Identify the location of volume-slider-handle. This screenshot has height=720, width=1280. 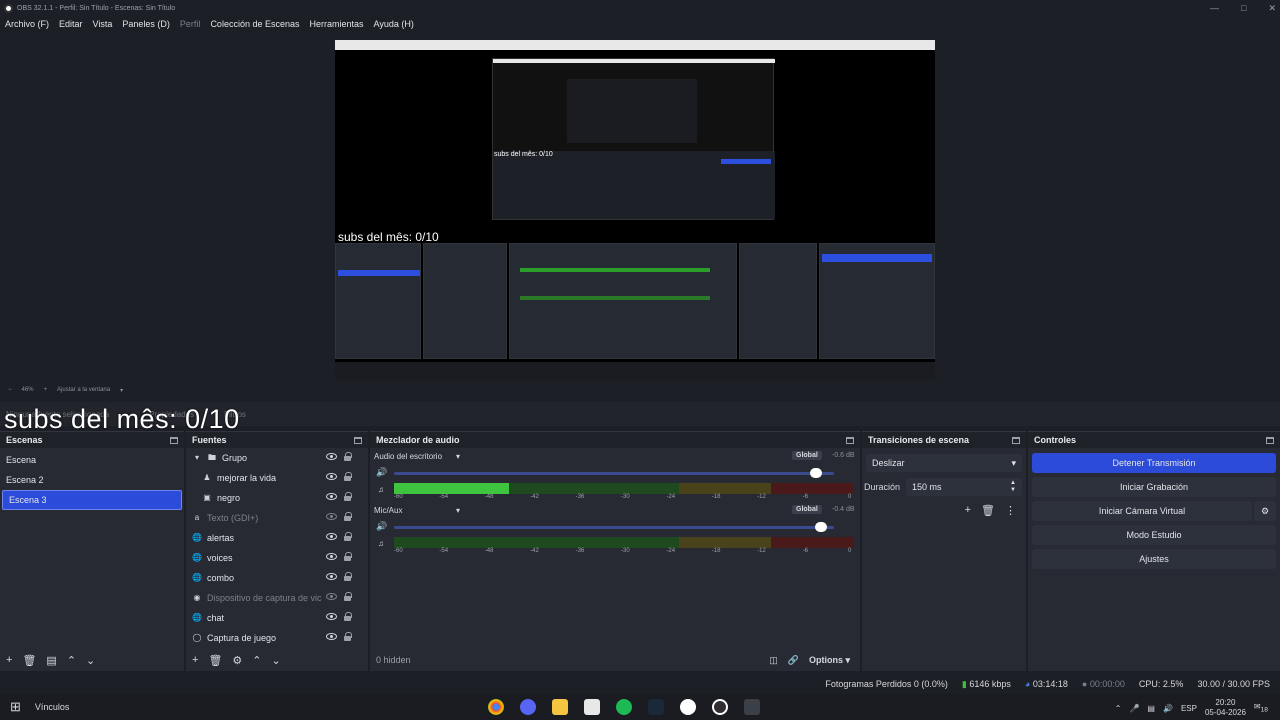
(816, 473).